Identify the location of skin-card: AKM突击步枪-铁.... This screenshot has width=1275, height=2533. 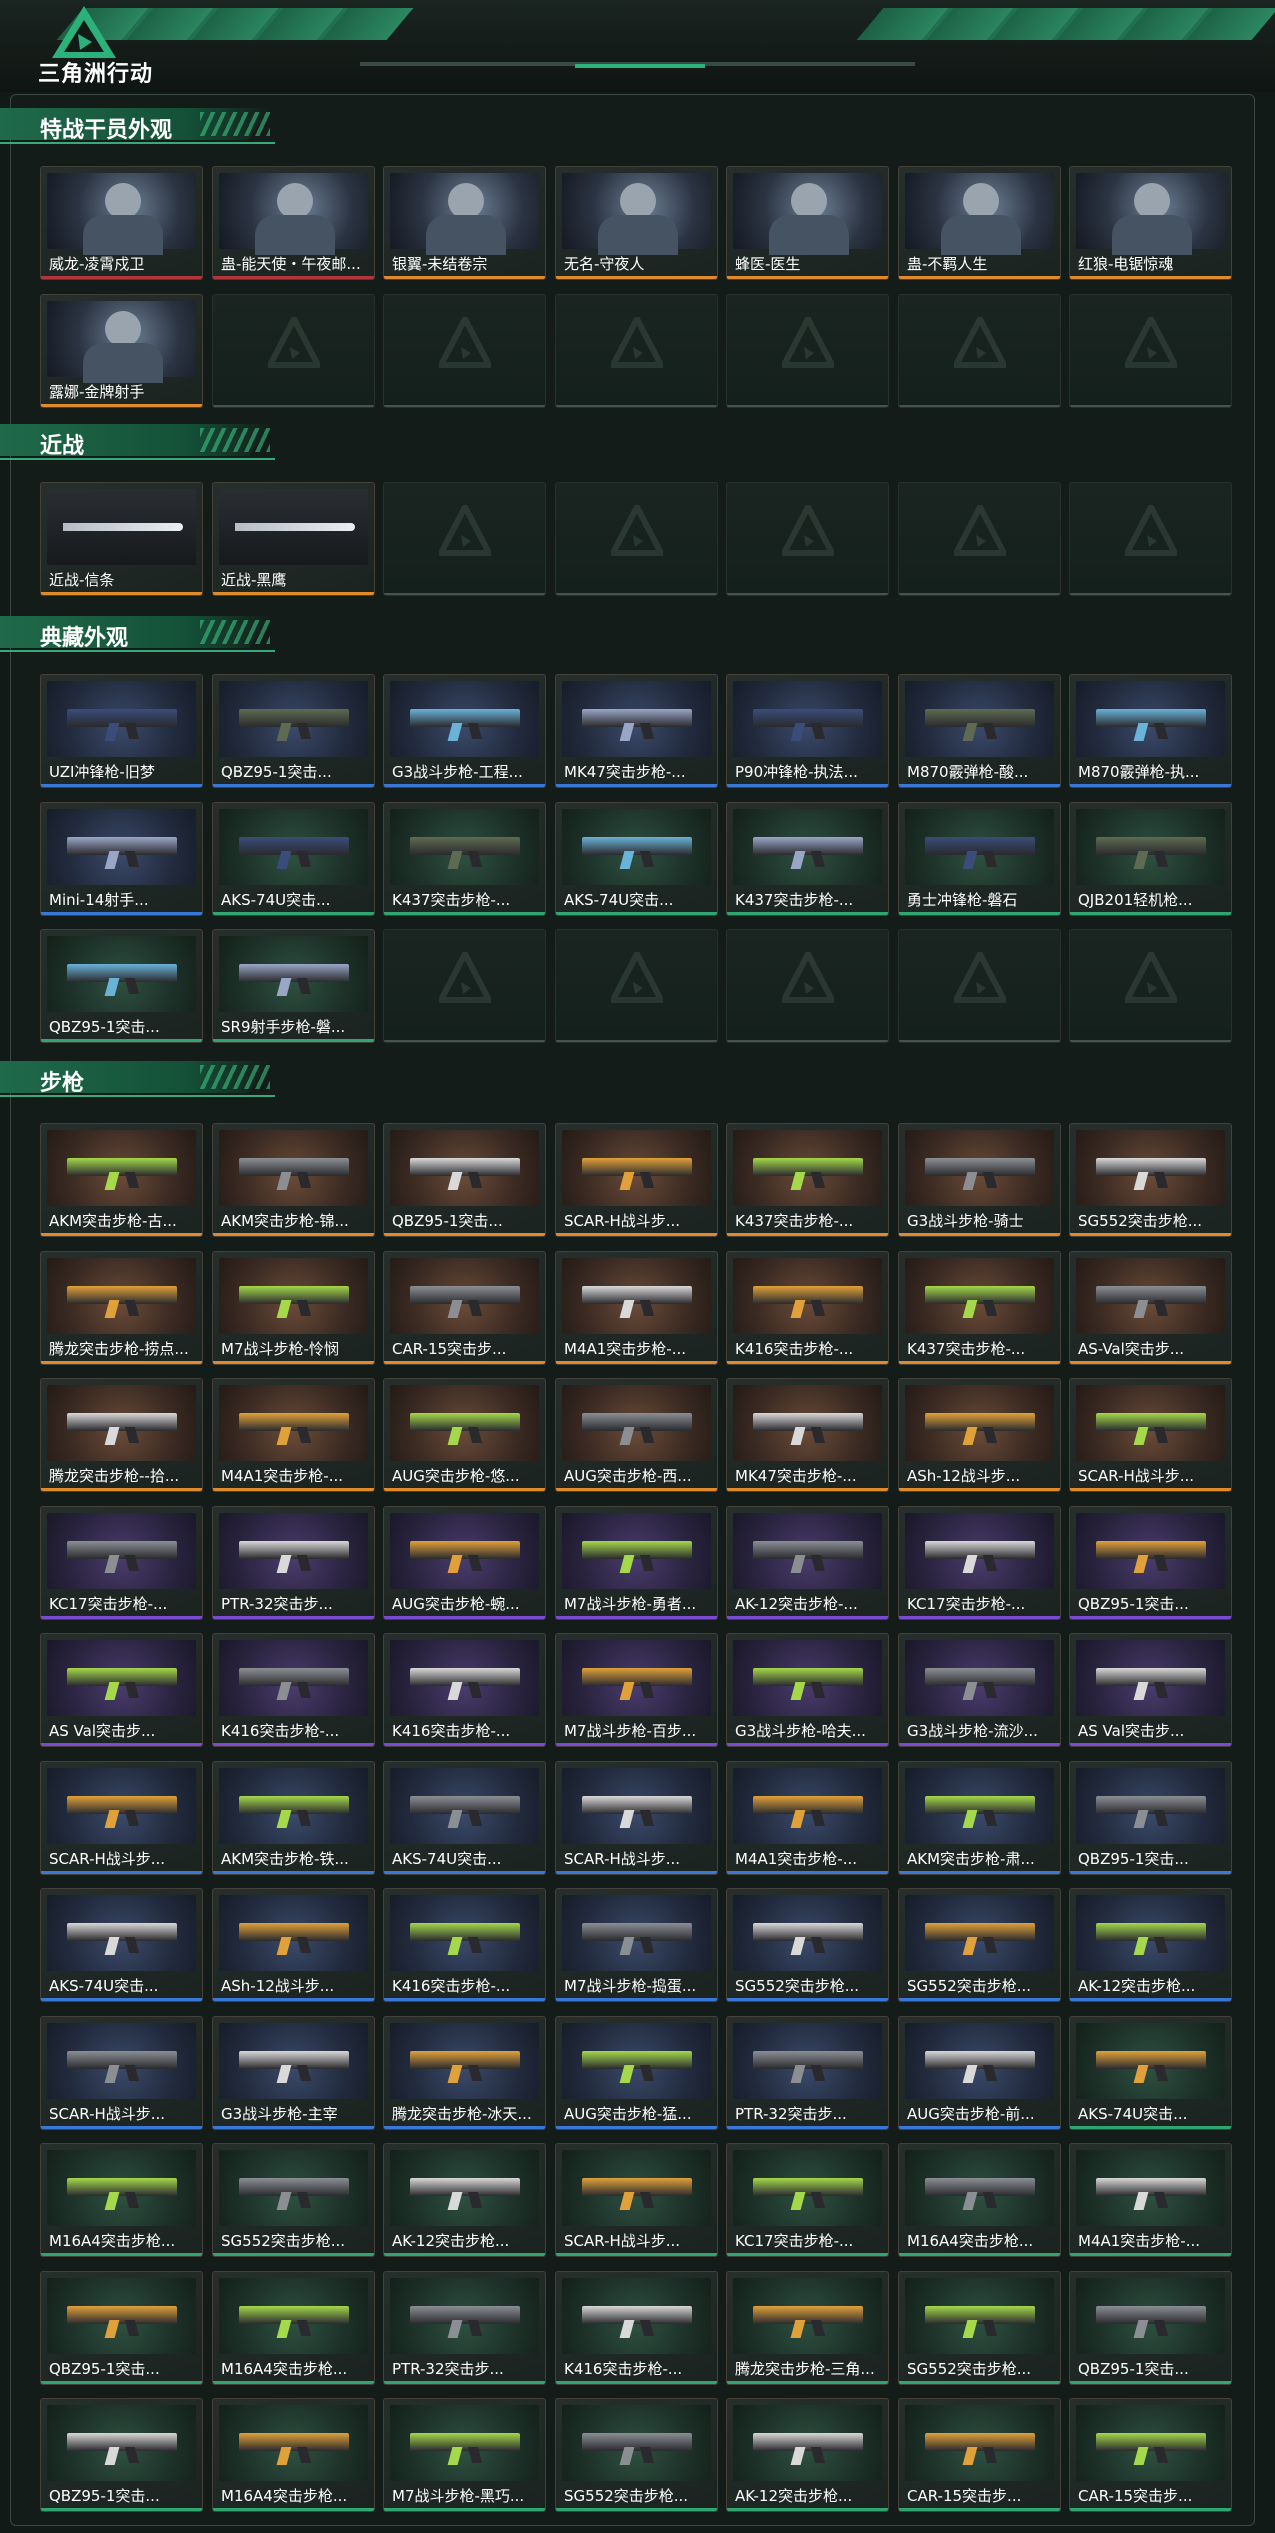
(293, 1818).